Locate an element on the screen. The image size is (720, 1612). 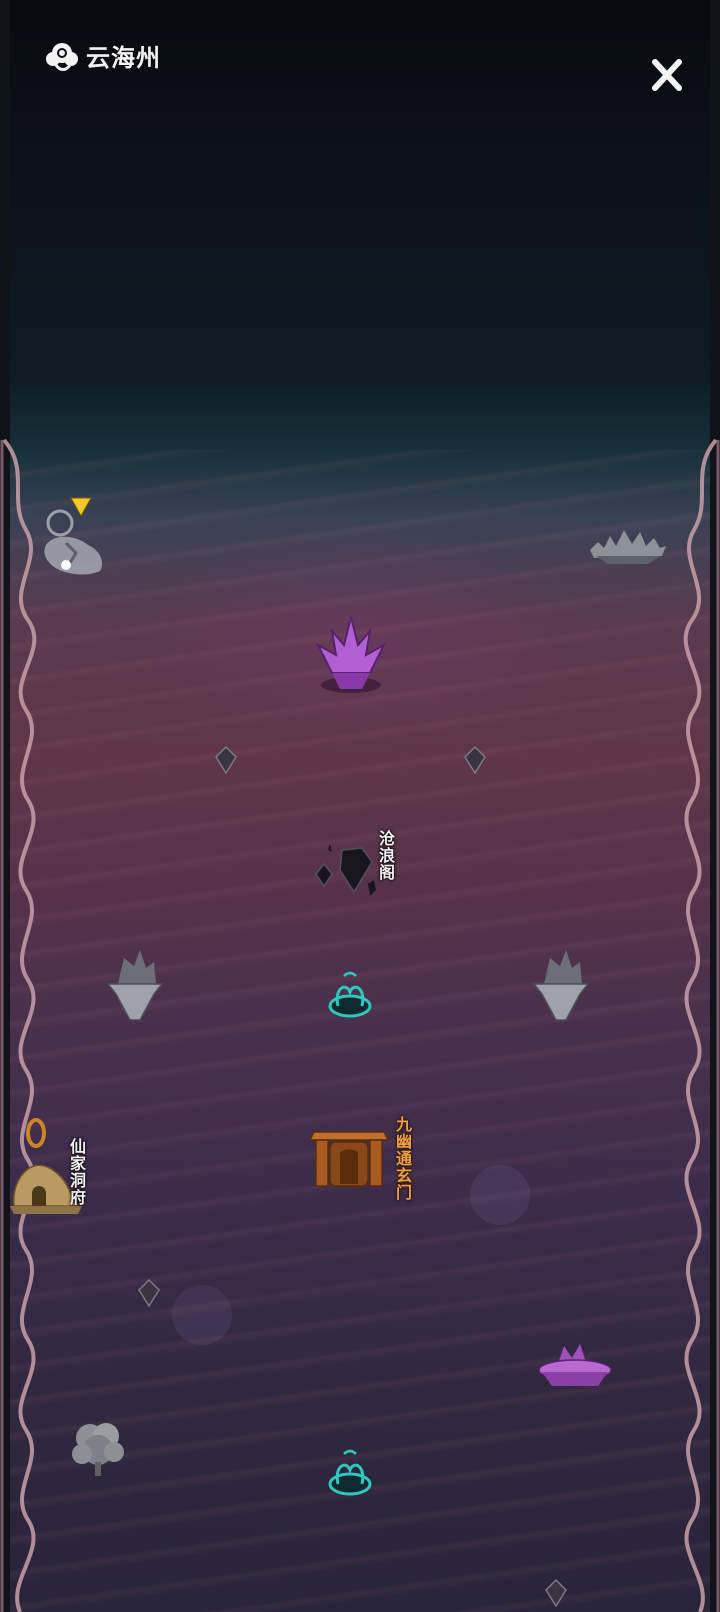
purple-crystal-node is located at coordinates (351, 655).